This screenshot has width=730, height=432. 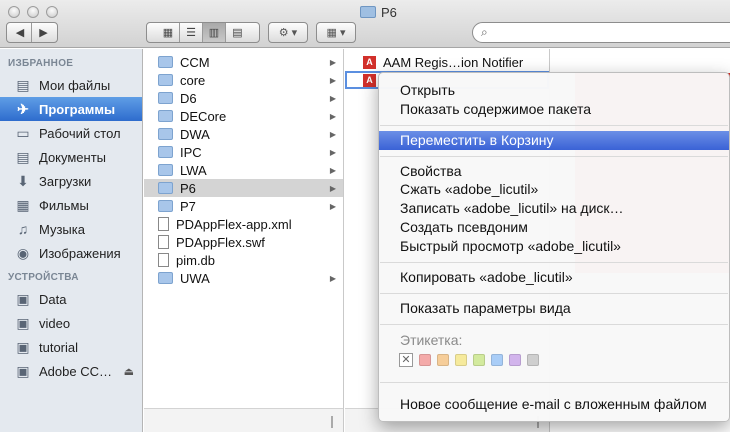 I want to click on sidebar-item-pictures: ◉ Изображения, so click(x=71, y=253).